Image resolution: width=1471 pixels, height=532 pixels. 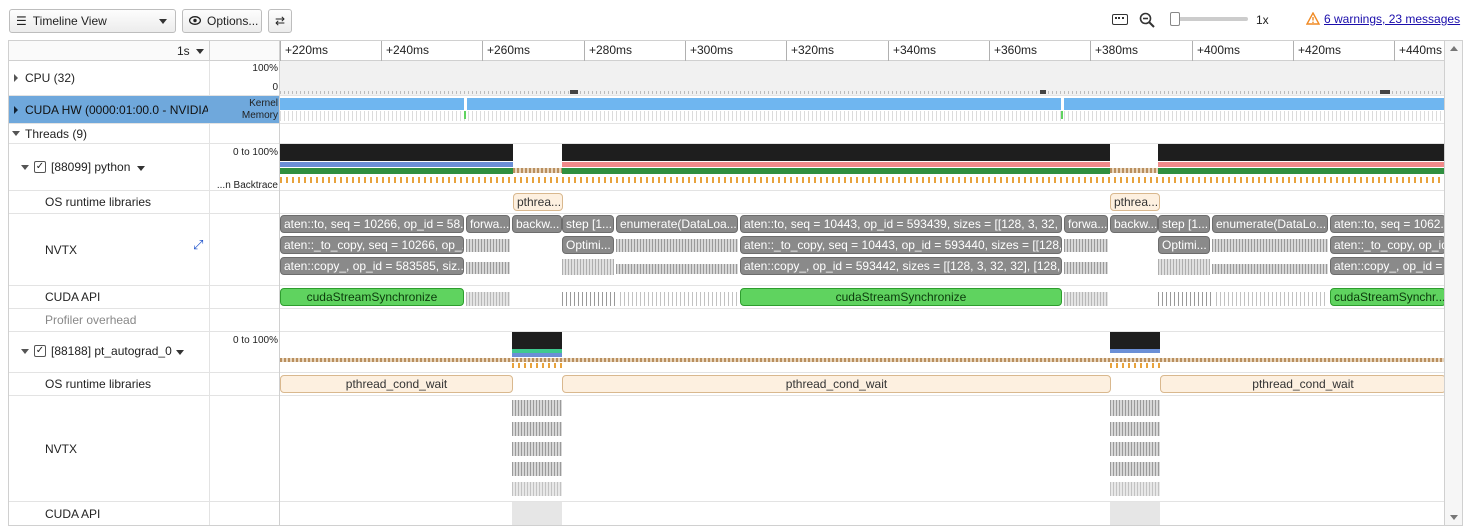 I want to click on swap-icon: ⇄, so click(x=280, y=21).